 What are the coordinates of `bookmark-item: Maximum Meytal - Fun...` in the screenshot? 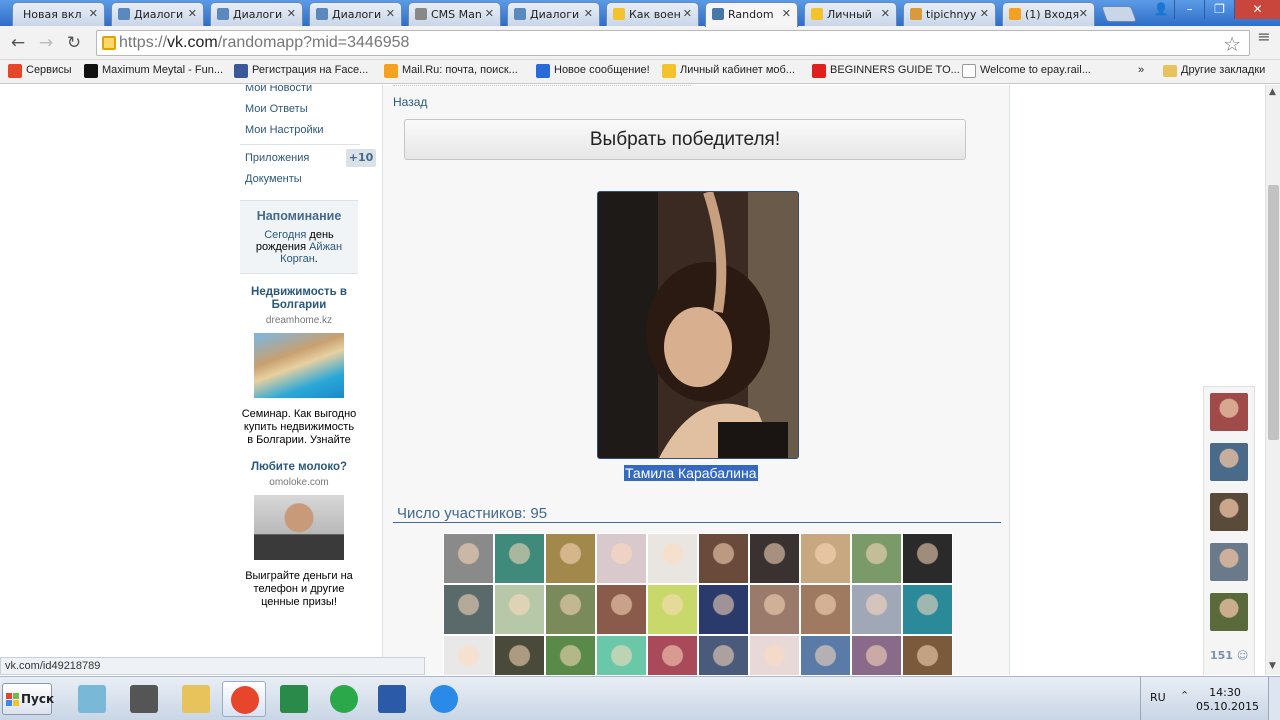 It's located at (153, 71).